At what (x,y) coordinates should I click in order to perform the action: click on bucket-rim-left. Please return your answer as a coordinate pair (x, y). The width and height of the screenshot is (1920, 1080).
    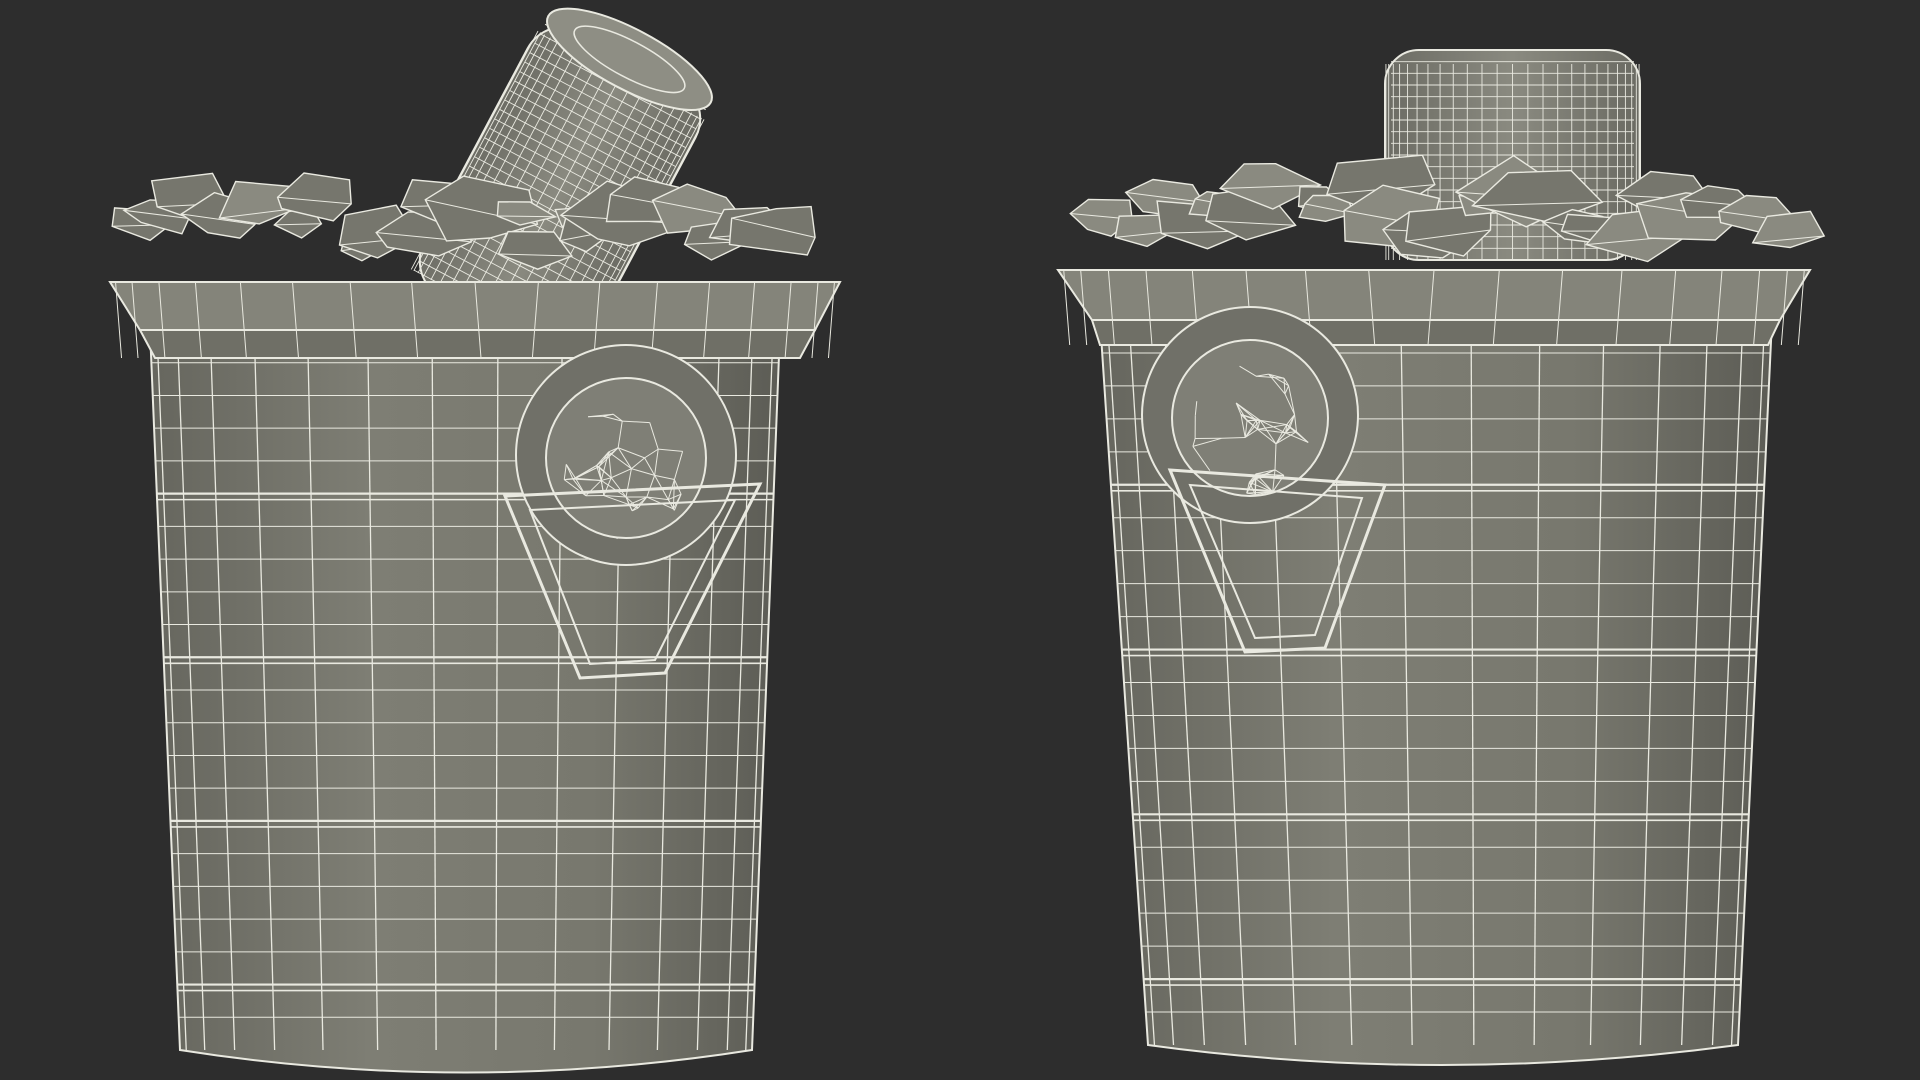
    Looking at the image, I should click on (475, 320).